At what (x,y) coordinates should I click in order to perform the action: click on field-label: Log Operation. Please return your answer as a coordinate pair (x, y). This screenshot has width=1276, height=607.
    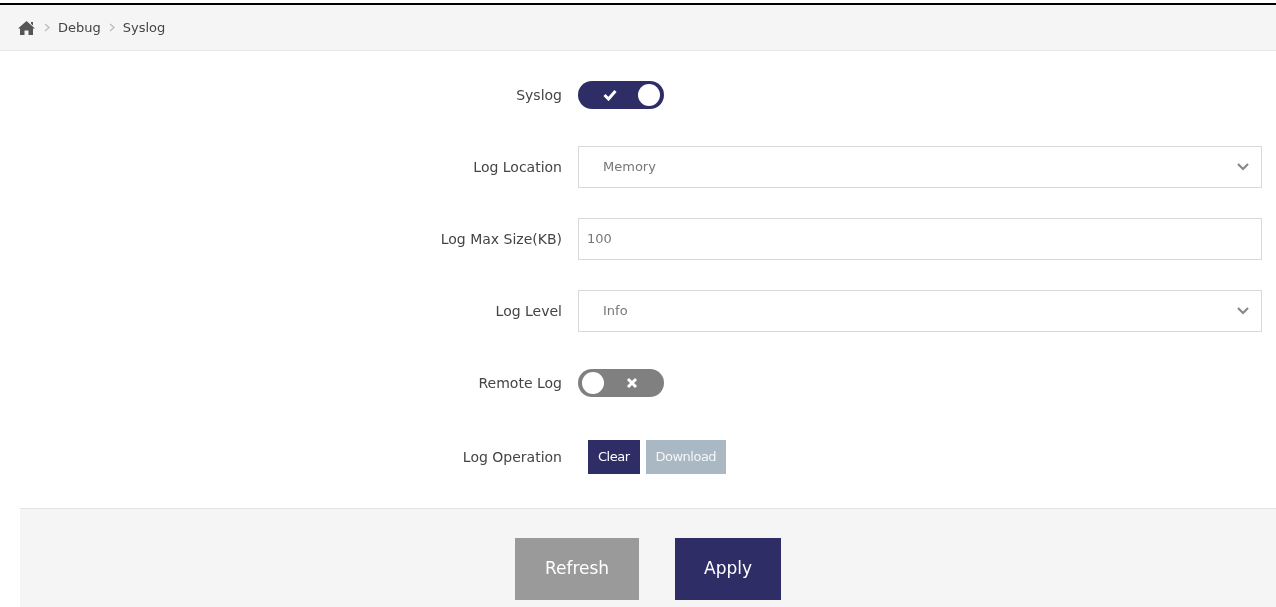
    Looking at the image, I should click on (511, 457).